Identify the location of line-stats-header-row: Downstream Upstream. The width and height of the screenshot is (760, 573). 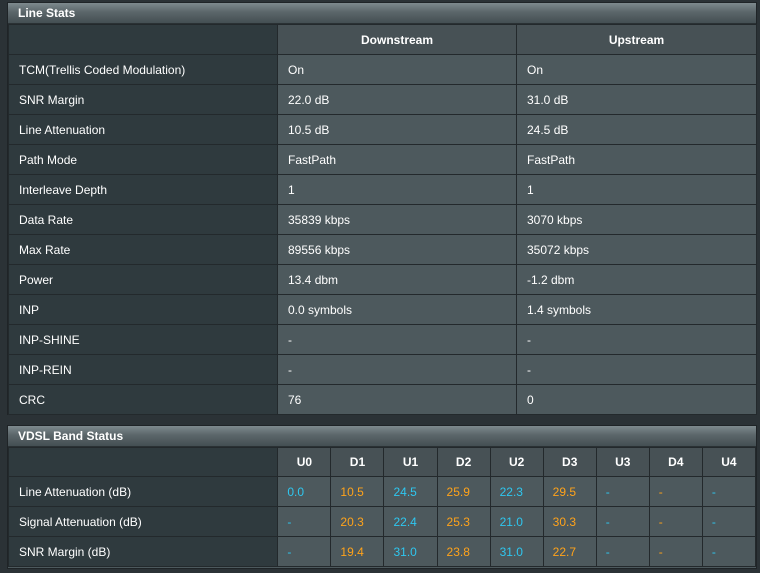
(382, 39).